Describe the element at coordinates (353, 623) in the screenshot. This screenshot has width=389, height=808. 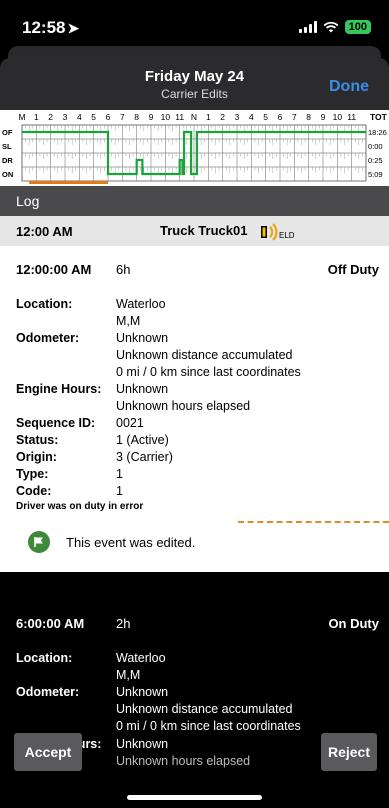
I see `event-status: On Duty` at that location.